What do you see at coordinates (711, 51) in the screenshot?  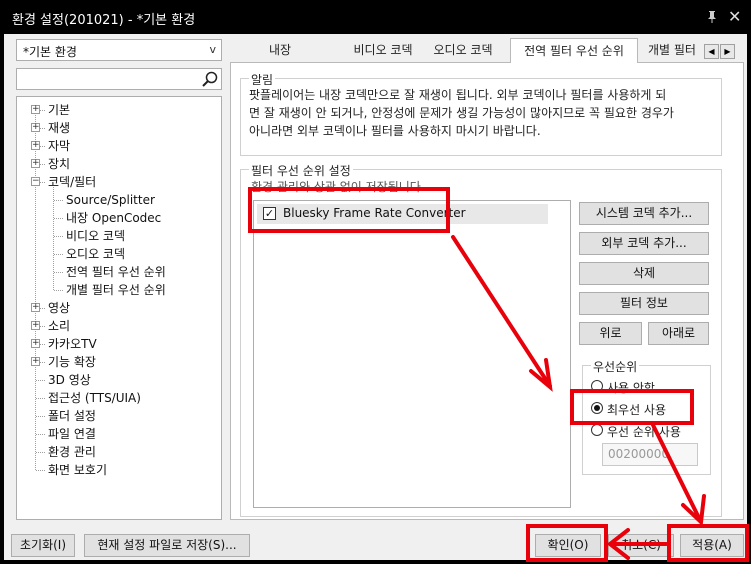 I see `tab-scroll-left-icon: ◀` at bounding box center [711, 51].